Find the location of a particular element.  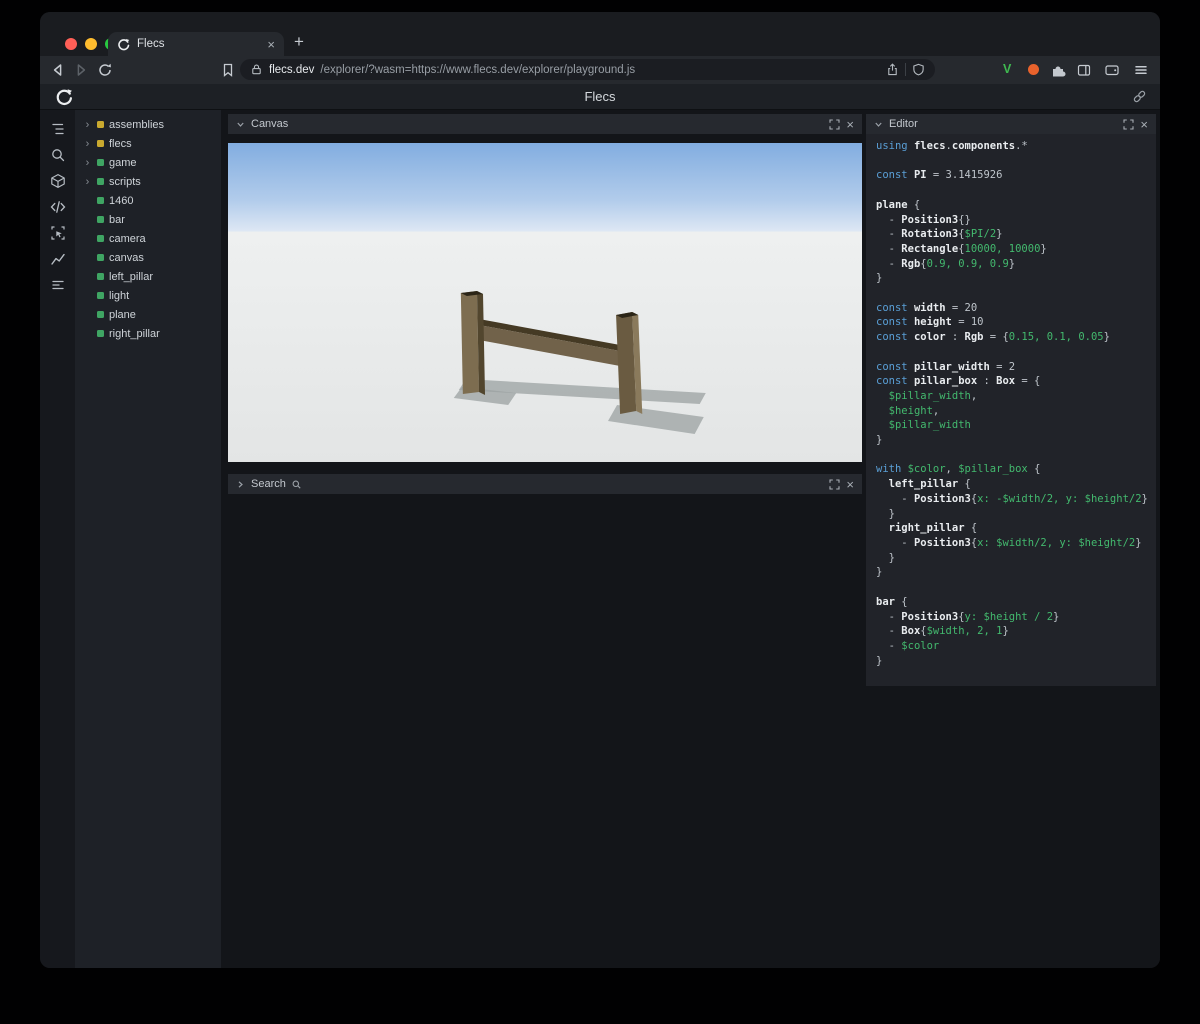

wallet-icon is located at coordinates (1112, 70).